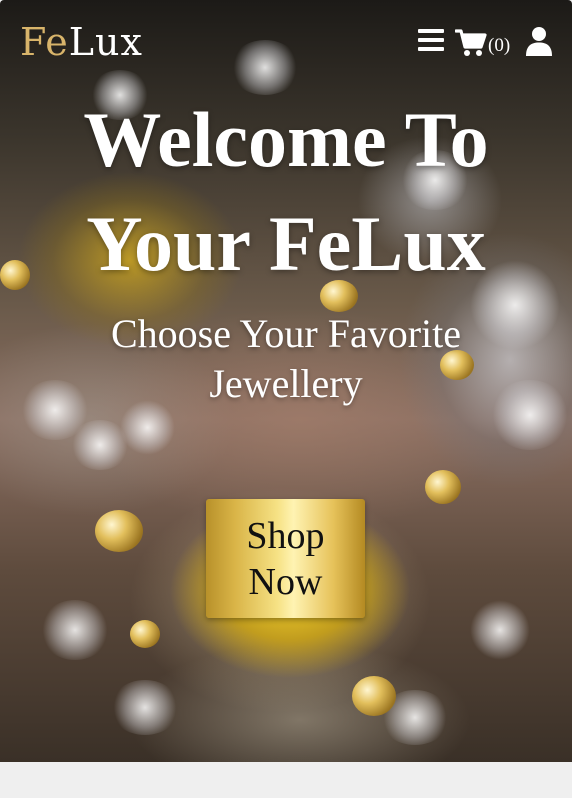  Describe the element at coordinates (286, 43) in the screenshot. I see `navbar: FeLux (0)` at that location.